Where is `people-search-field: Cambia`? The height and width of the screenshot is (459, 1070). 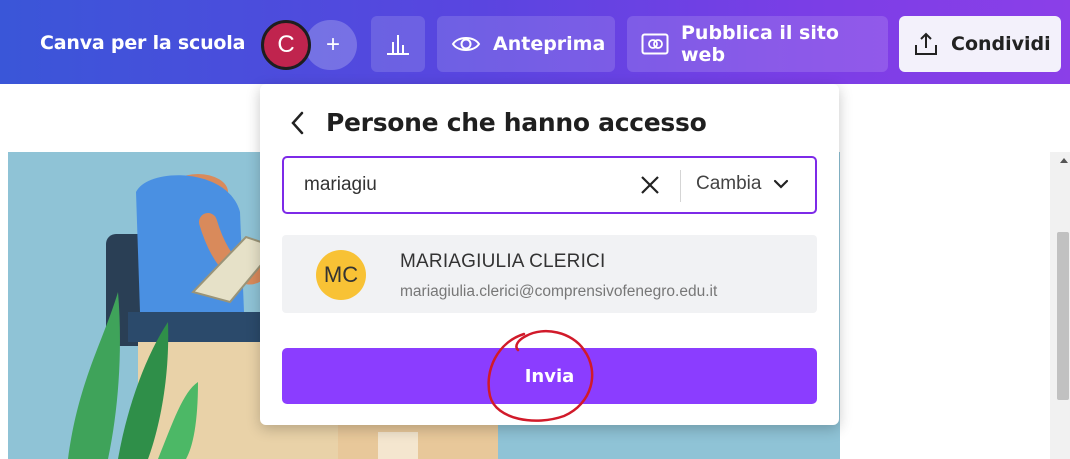
people-search-field: Cambia is located at coordinates (549, 185).